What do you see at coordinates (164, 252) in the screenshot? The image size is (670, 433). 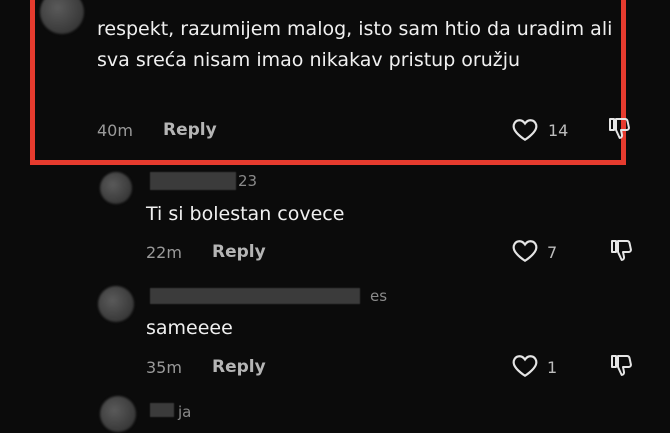 I see `comment-time: 22m` at bounding box center [164, 252].